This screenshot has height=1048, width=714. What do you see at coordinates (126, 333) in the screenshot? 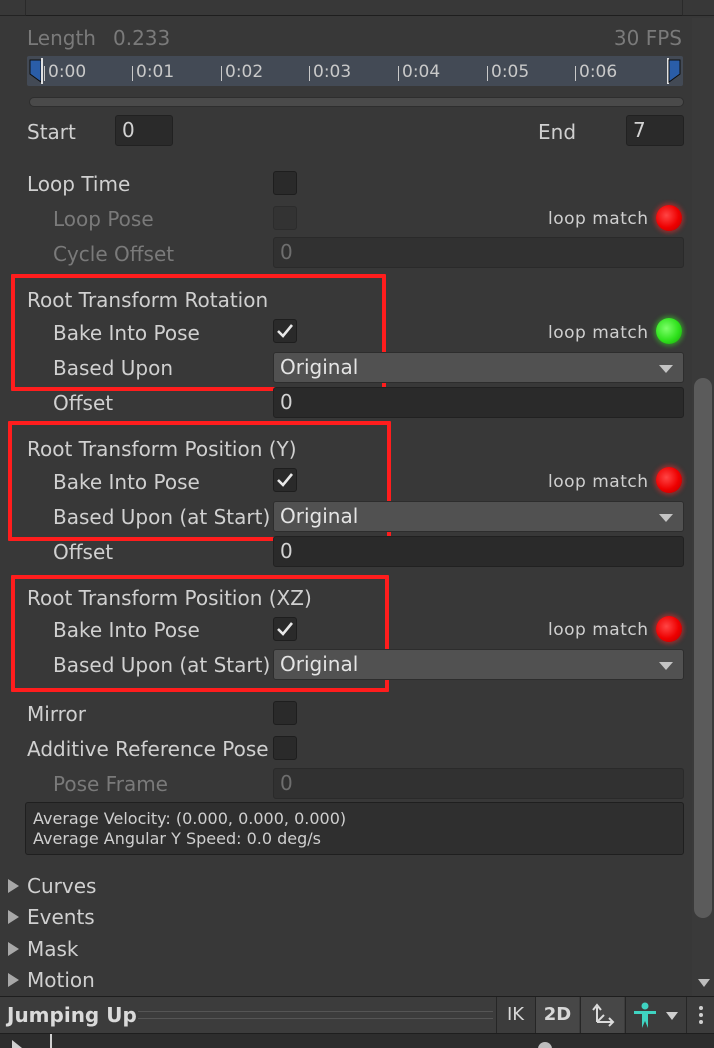
I see `root-rotation-bake-label: Bake Into Pose` at bounding box center [126, 333].